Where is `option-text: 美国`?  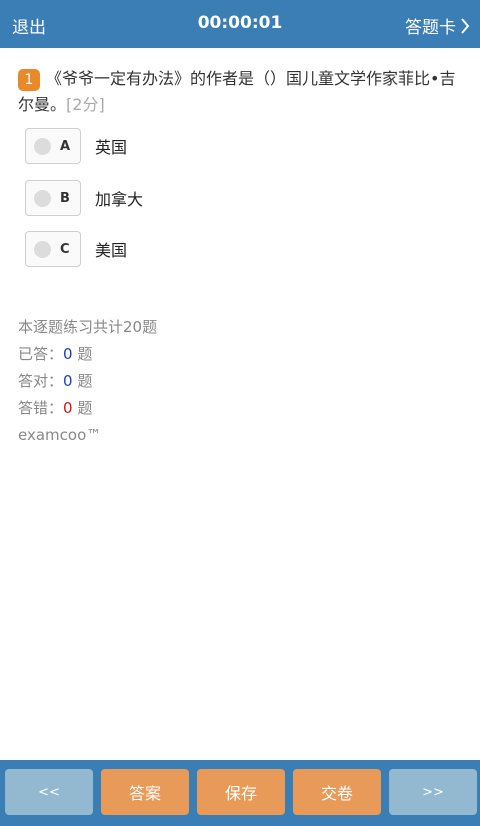 option-text: 美国 is located at coordinates (111, 249).